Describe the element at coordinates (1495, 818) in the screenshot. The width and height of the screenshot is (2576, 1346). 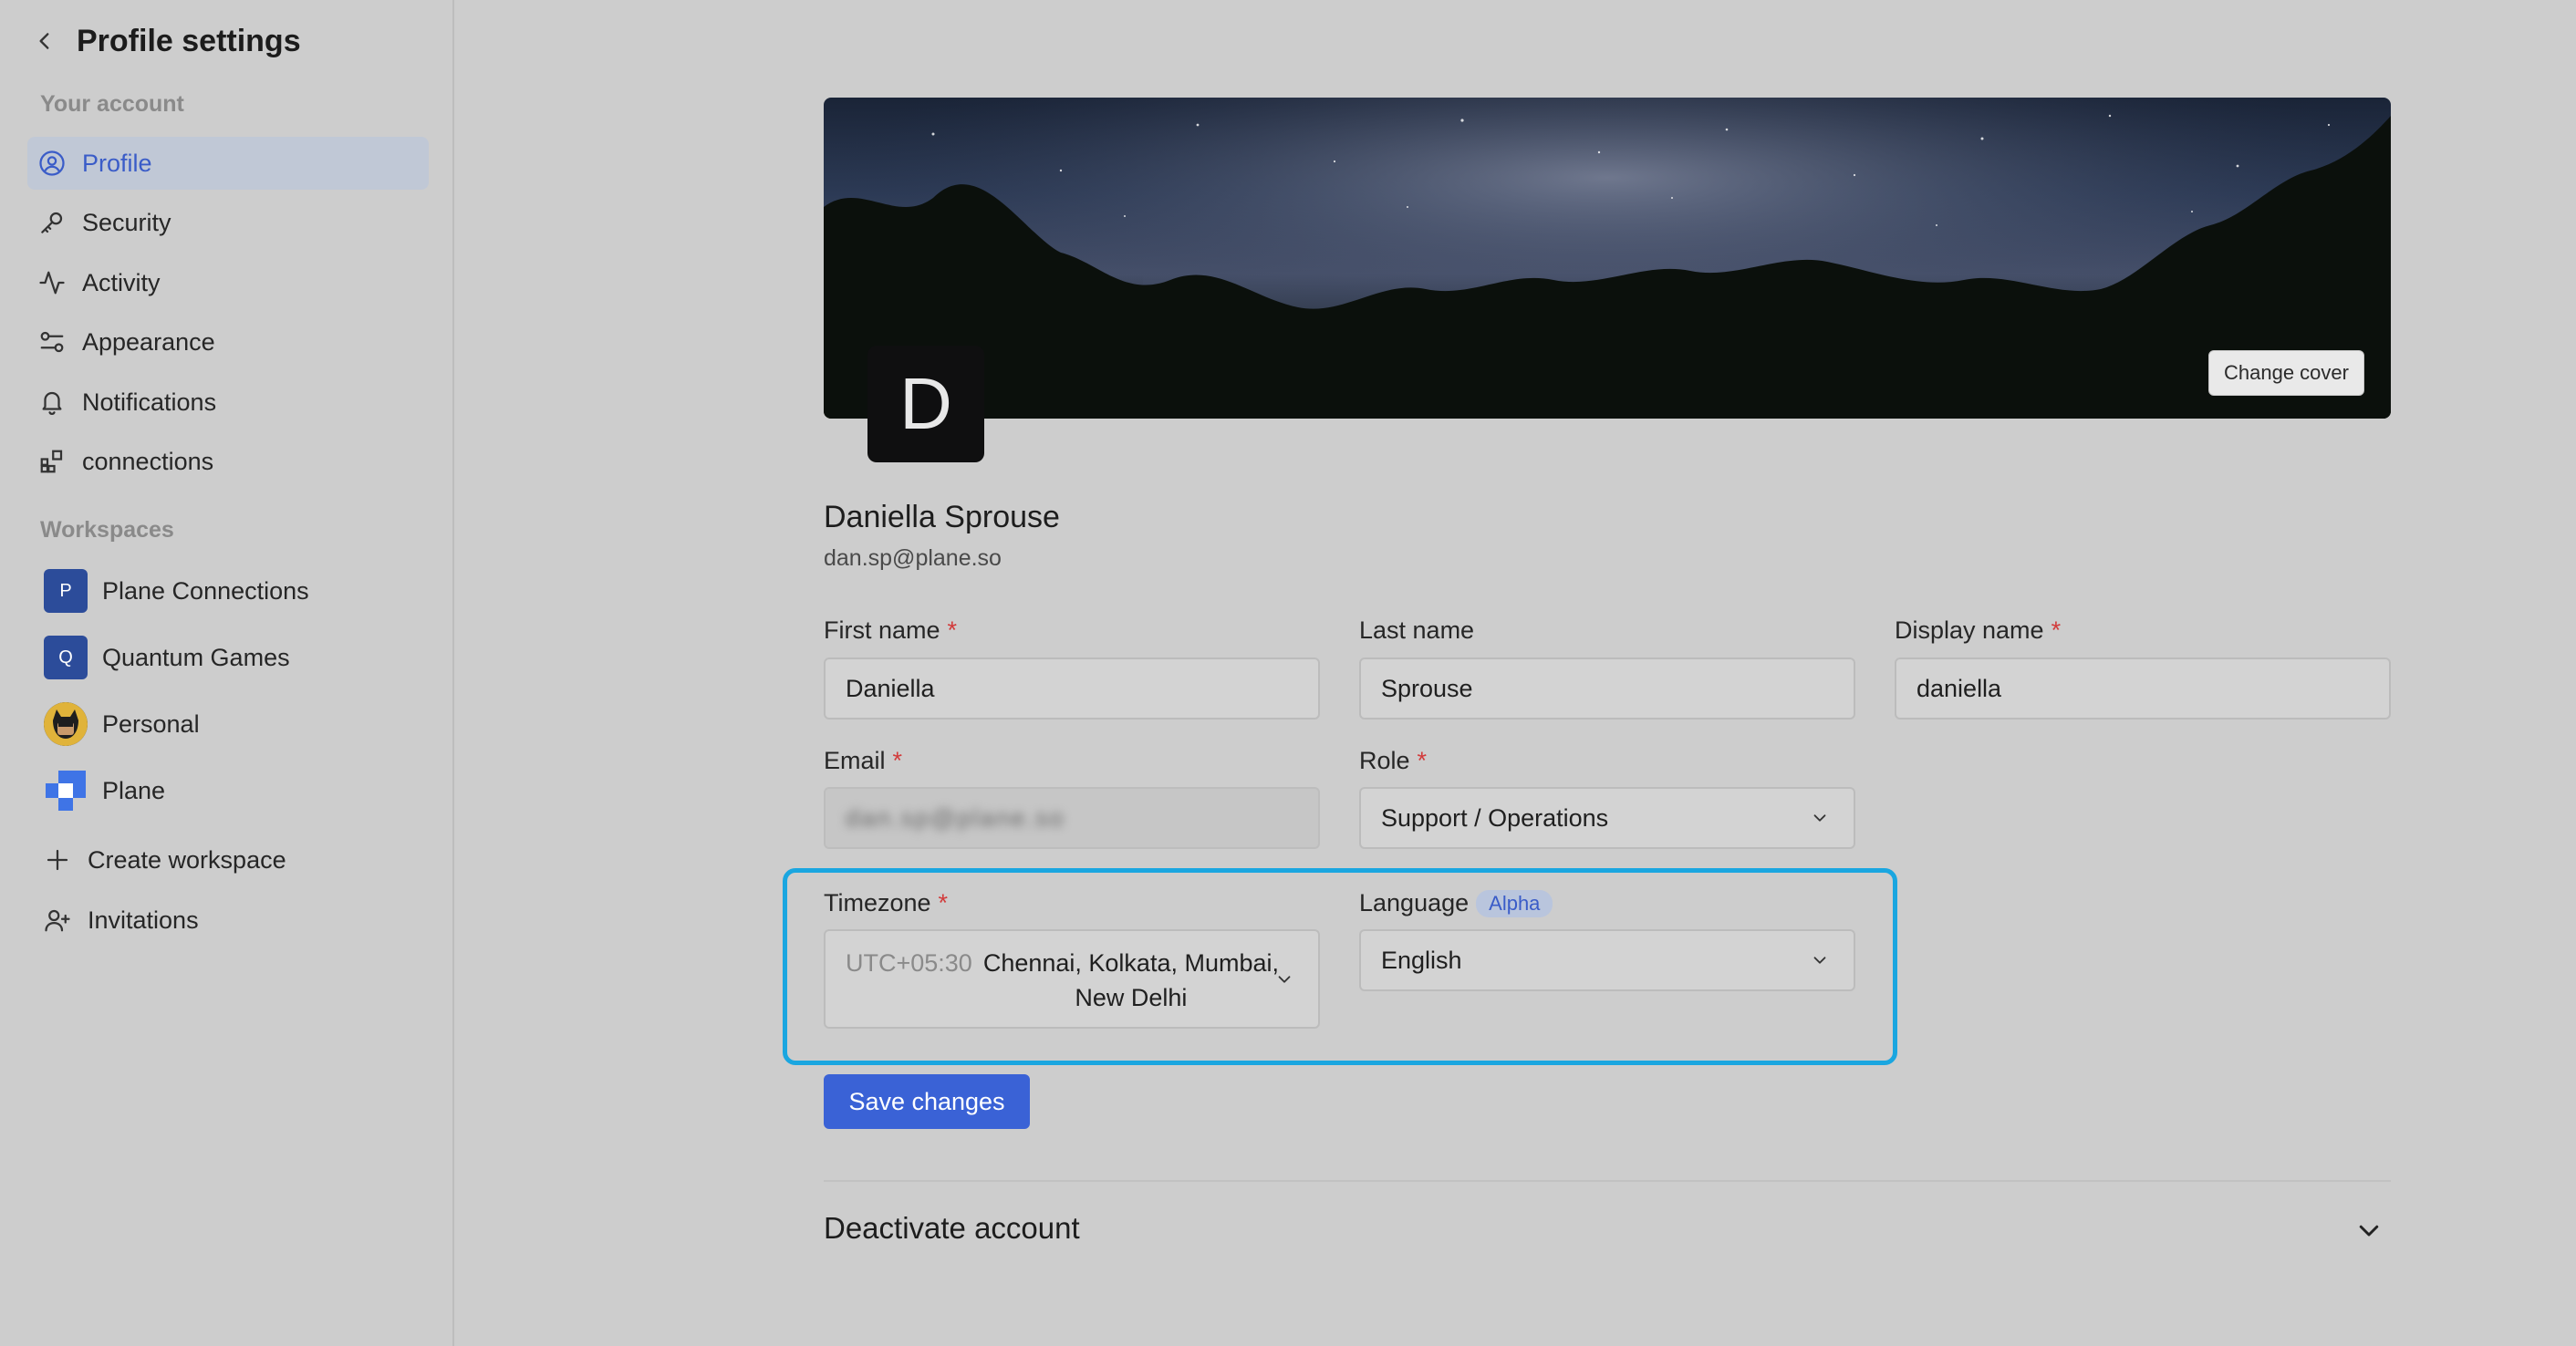
I see `role-value: Support / Operations` at that location.